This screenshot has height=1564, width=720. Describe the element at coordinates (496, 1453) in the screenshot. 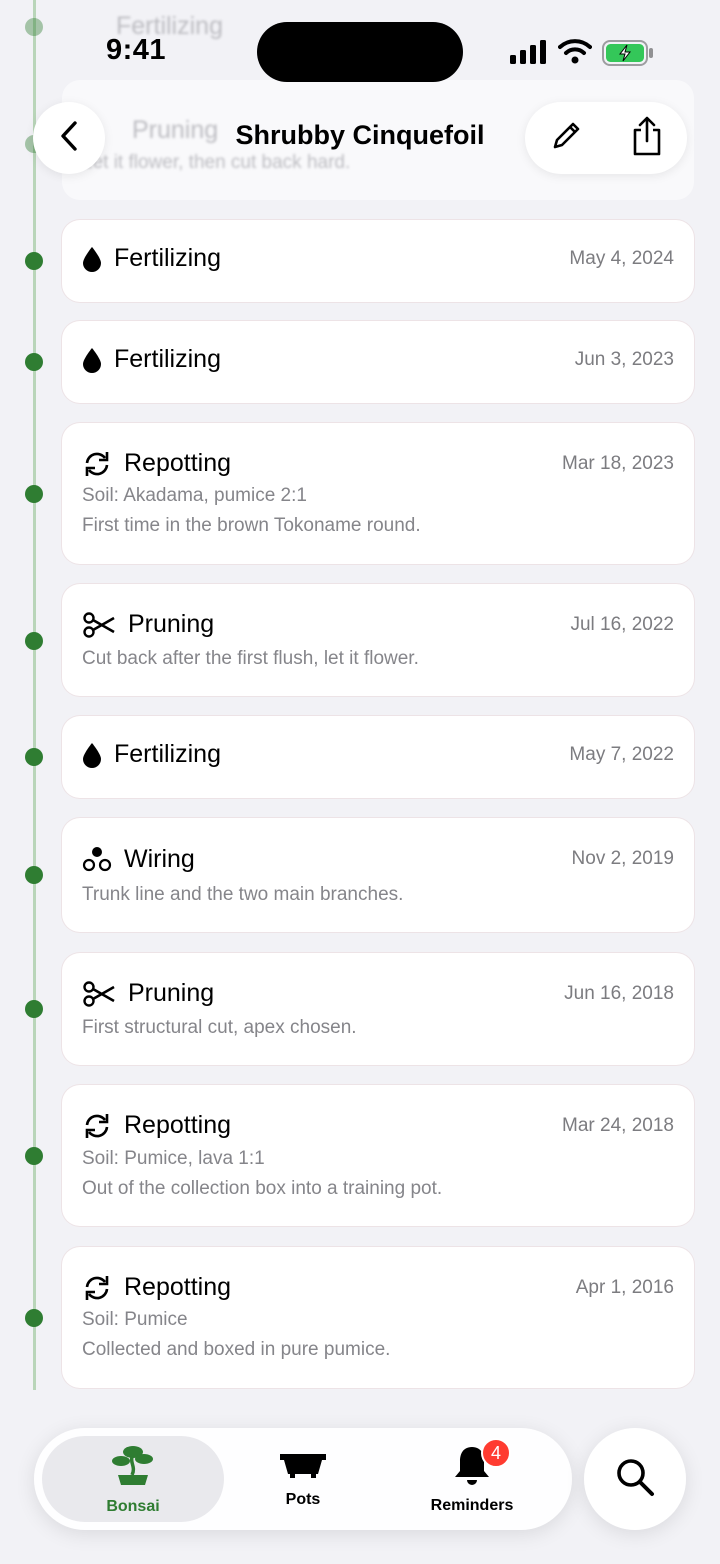

I see `notification-badge: 4` at that location.